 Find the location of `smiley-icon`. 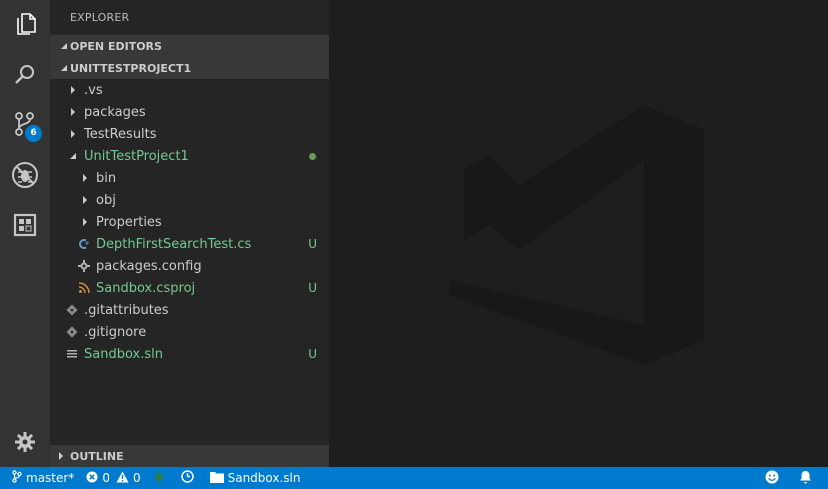

smiley-icon is located at coordinates (774, 478).